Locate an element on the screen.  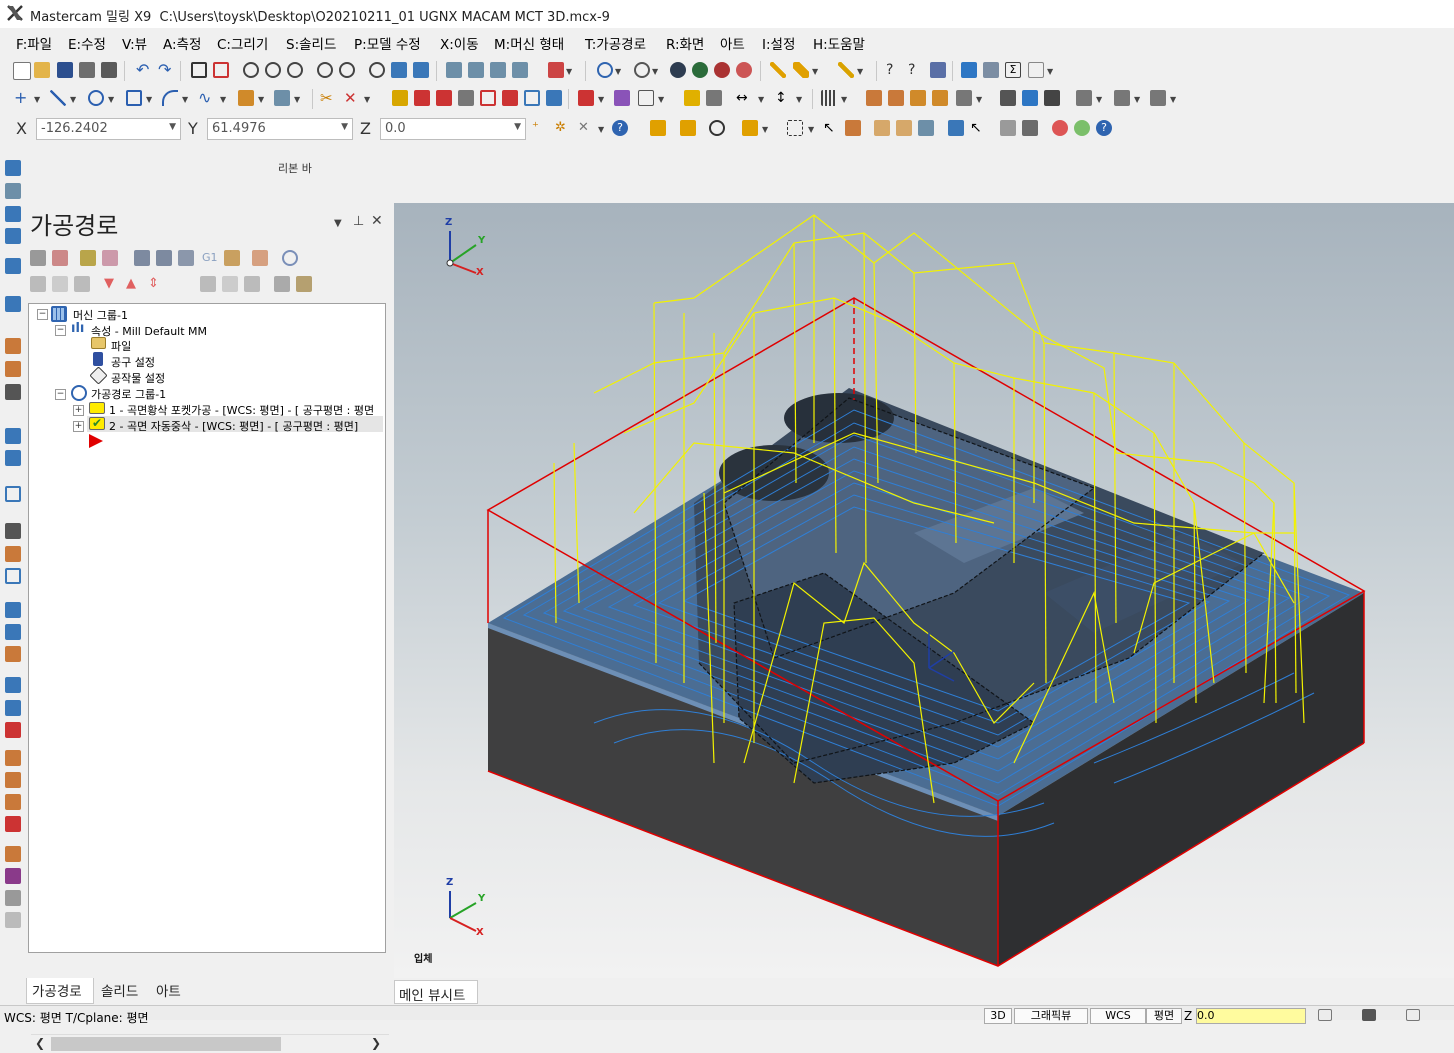
layout-icon is located at coordinates (1036, 70).